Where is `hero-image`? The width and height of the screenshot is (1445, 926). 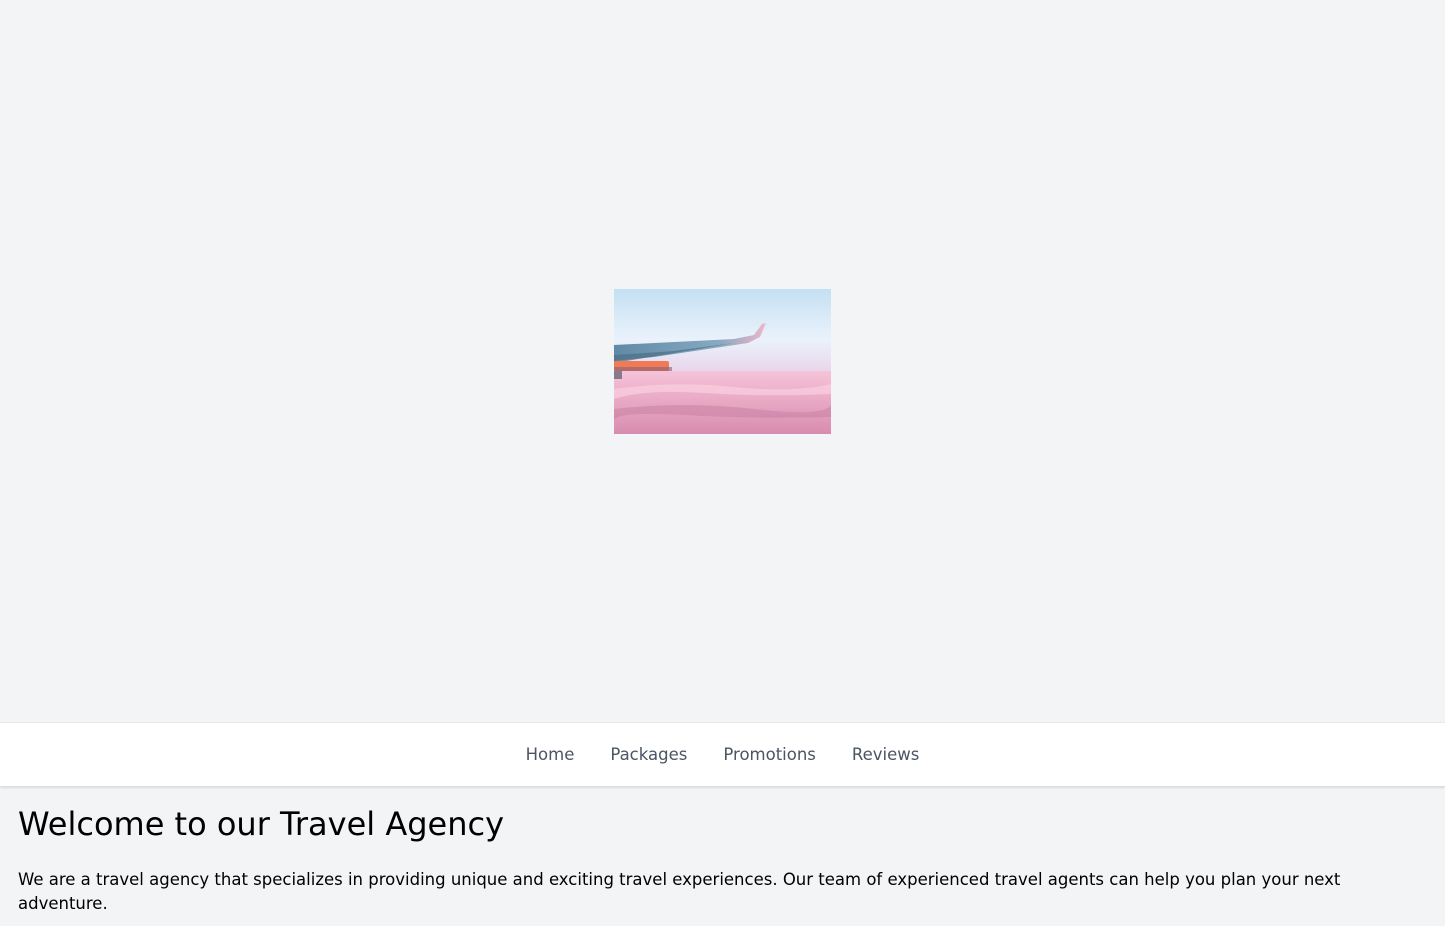
hero-image is located at coordinates (722, 361).